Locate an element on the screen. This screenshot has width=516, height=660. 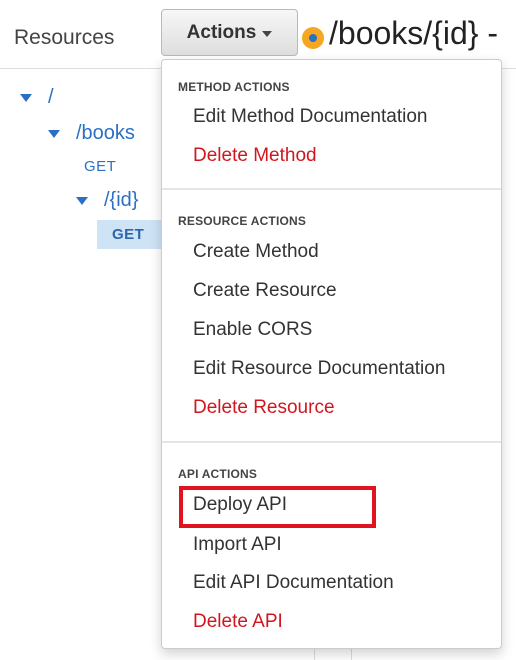
menu-item-enable-cors: Enable CORS is located at coordinates (252, 330).